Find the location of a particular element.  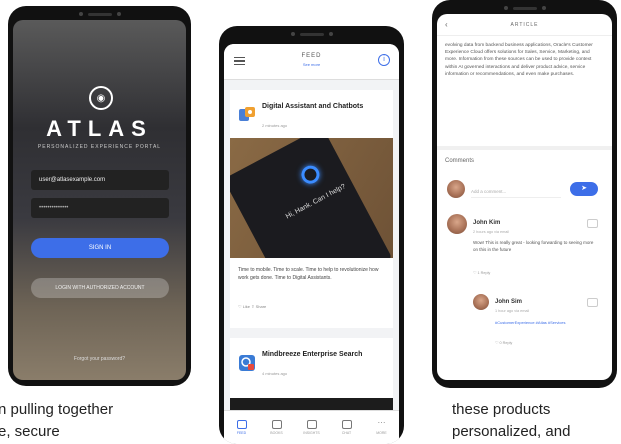

comment-author: John Sim is located at coordinates (508, 302).